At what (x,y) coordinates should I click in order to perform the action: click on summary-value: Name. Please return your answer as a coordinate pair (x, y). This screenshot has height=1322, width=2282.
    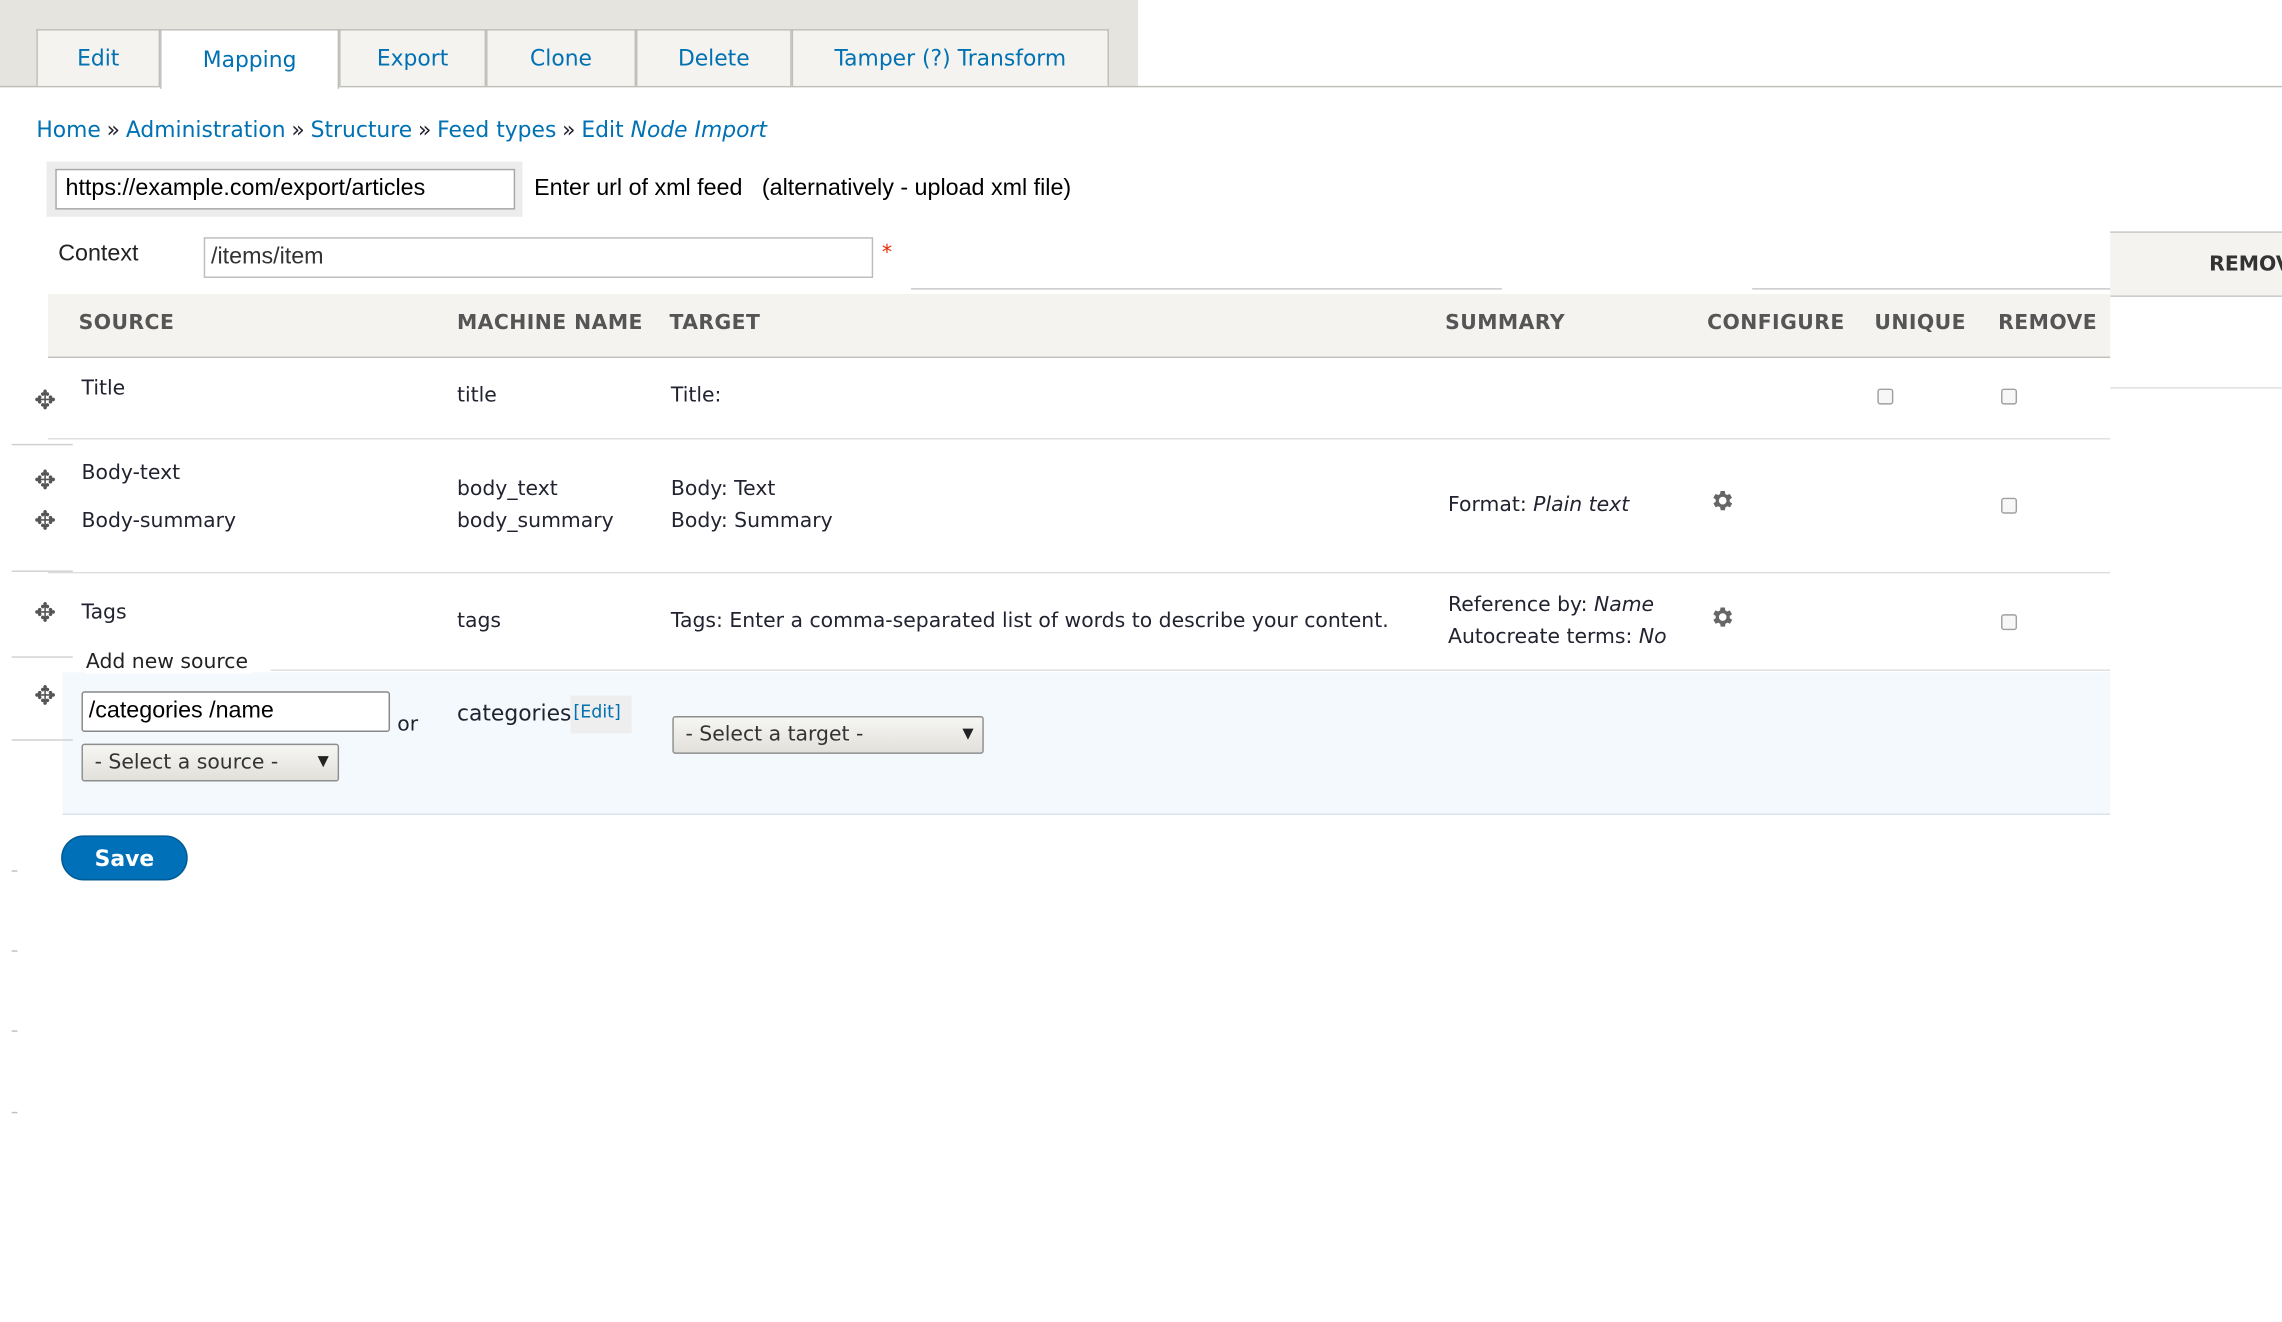
    Looking at the image, I should click on (1624, 605).